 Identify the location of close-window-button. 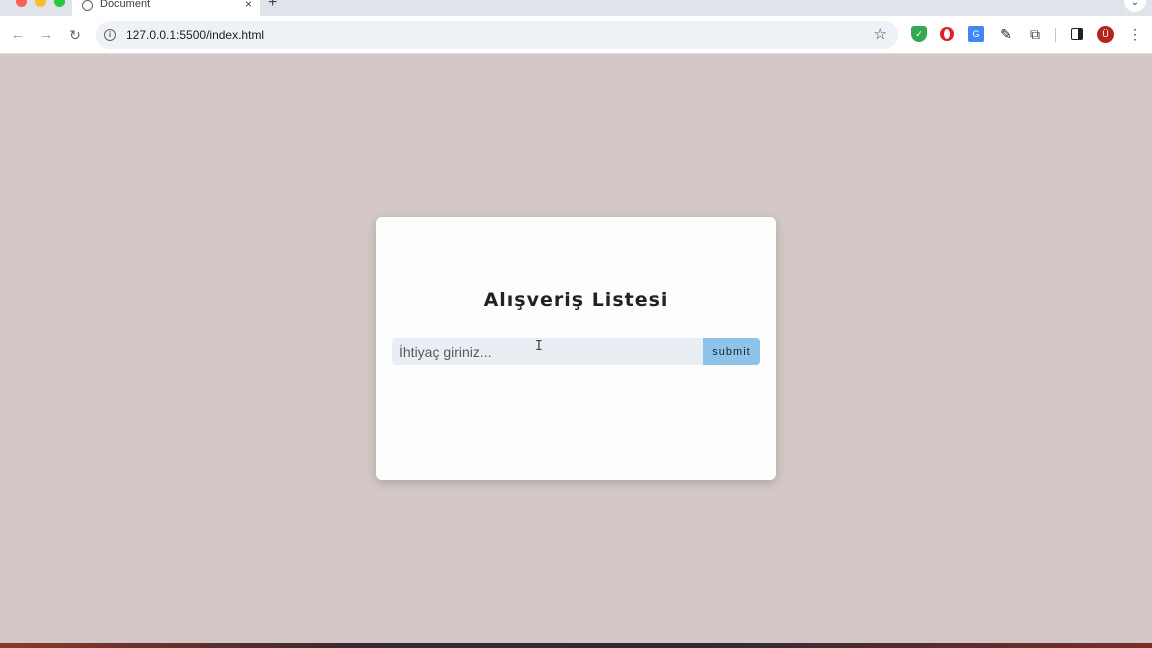
(21, 3).